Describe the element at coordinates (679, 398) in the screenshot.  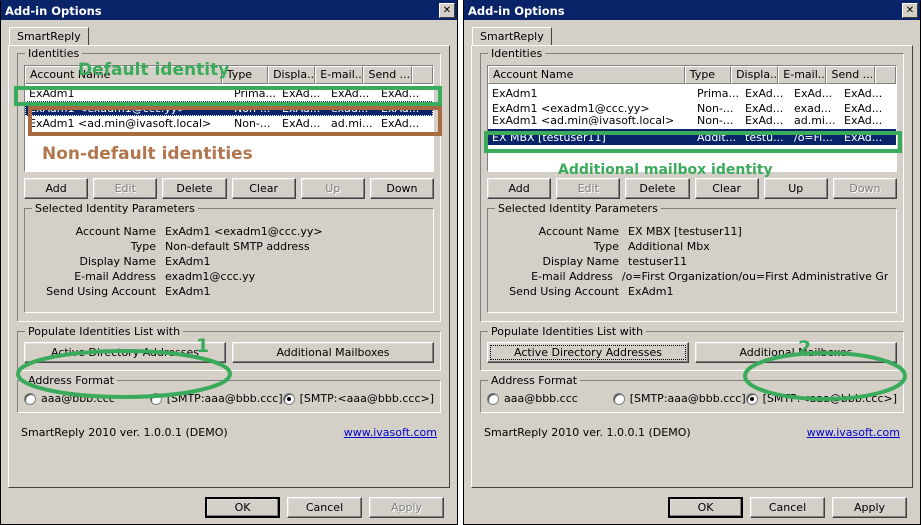
I see `radio-option-smtp-bracket: [SMTP:aaa@bbb.ccc]` at that location.